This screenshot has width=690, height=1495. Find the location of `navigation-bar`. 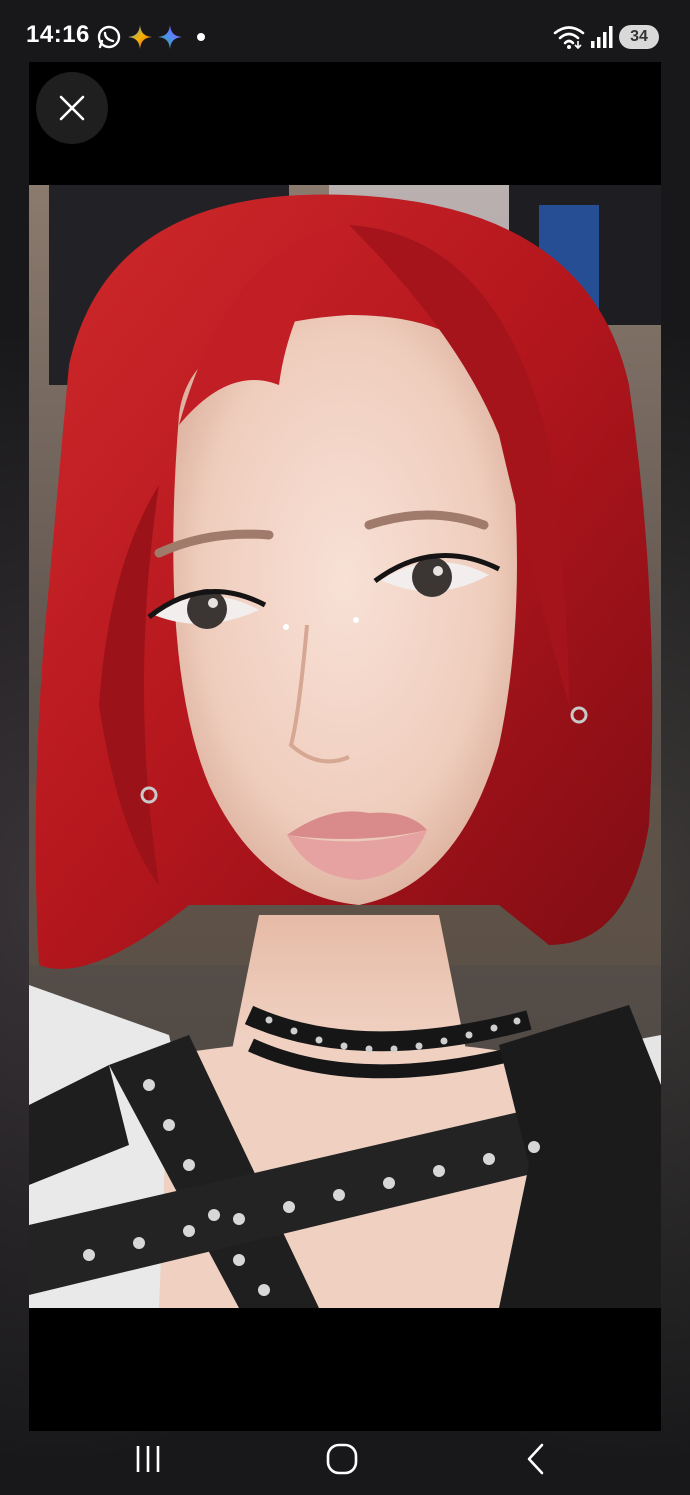

navigation-bar is located at coordinates (345, 1463).